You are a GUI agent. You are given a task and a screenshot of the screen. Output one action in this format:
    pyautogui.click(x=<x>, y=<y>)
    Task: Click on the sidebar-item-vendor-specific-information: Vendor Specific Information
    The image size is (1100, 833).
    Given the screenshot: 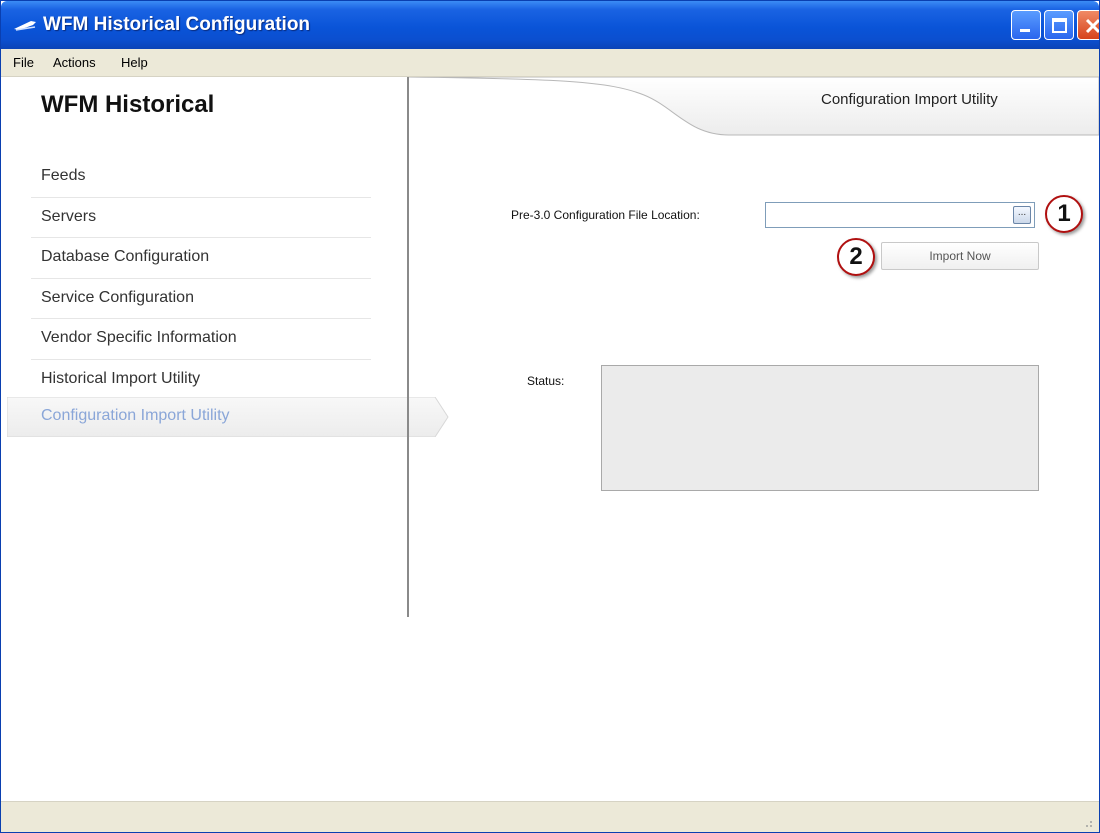 What is the action you would take?
    pyautogui.click(x=201, y=339)
    